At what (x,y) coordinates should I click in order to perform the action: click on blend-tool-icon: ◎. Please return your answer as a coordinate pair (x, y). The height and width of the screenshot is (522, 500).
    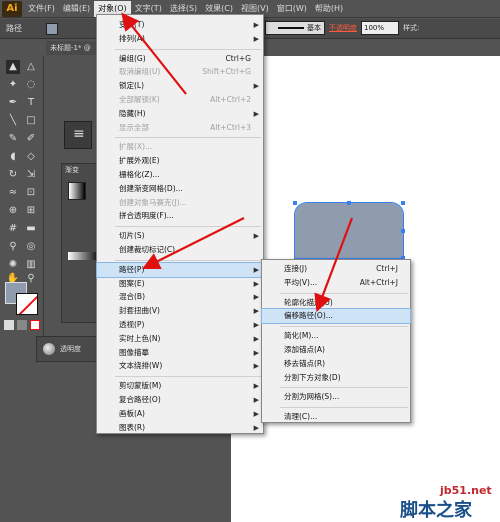
    Looking at the image, I should click on (31, 247).